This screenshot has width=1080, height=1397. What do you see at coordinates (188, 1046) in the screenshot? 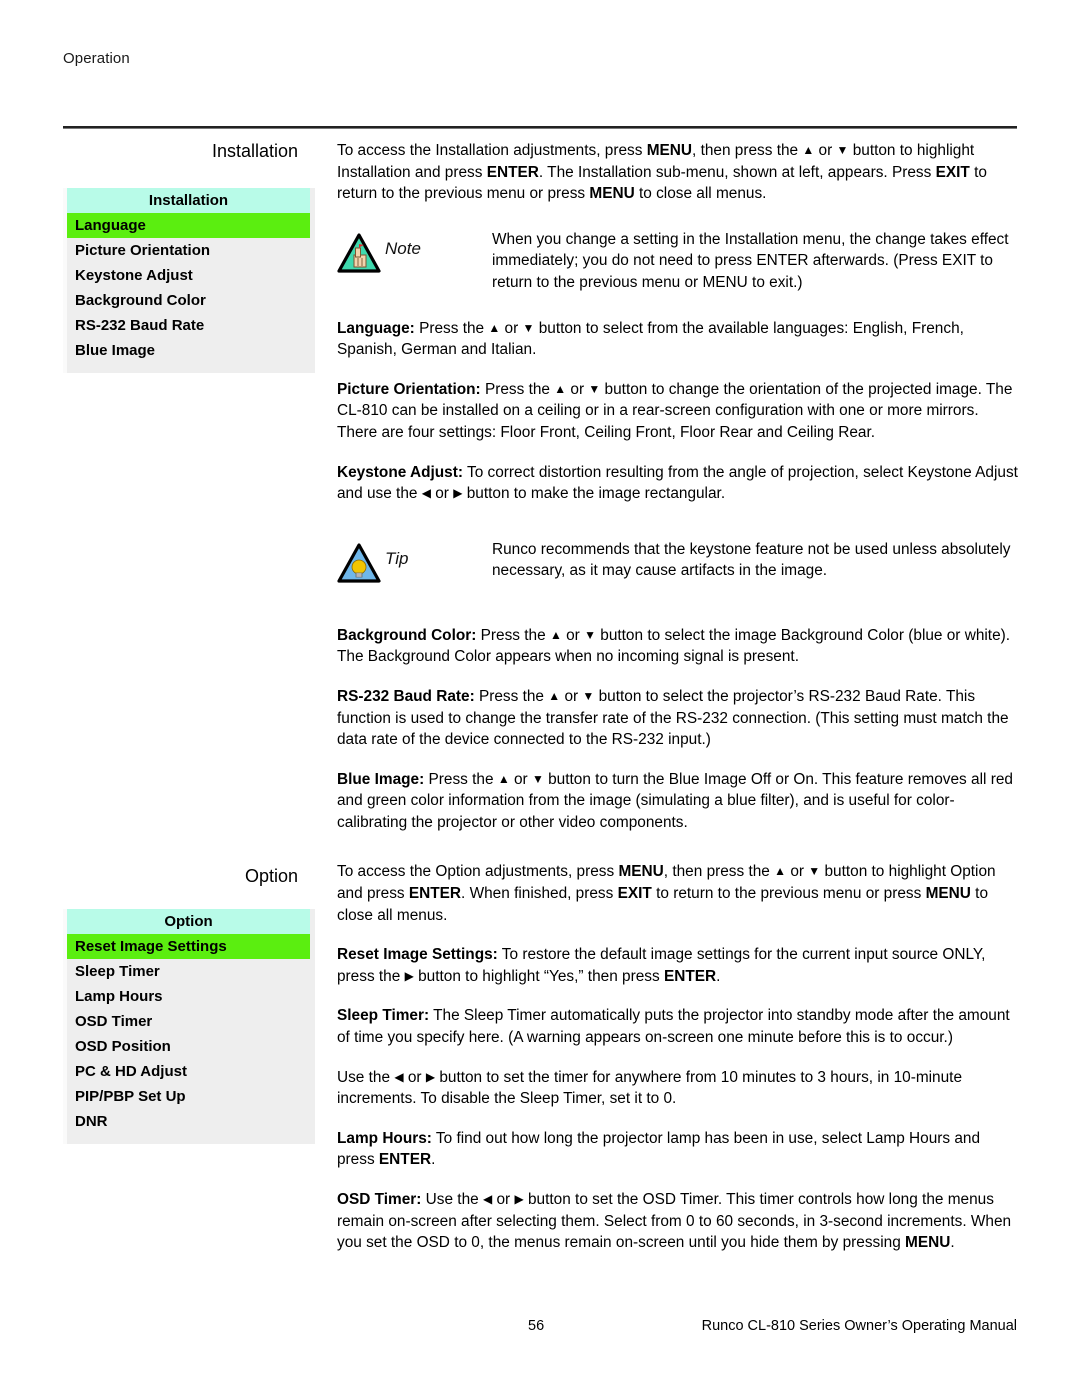
I see `osd-item-osd-position: OSD Position` at bounding box center [188, 1046].